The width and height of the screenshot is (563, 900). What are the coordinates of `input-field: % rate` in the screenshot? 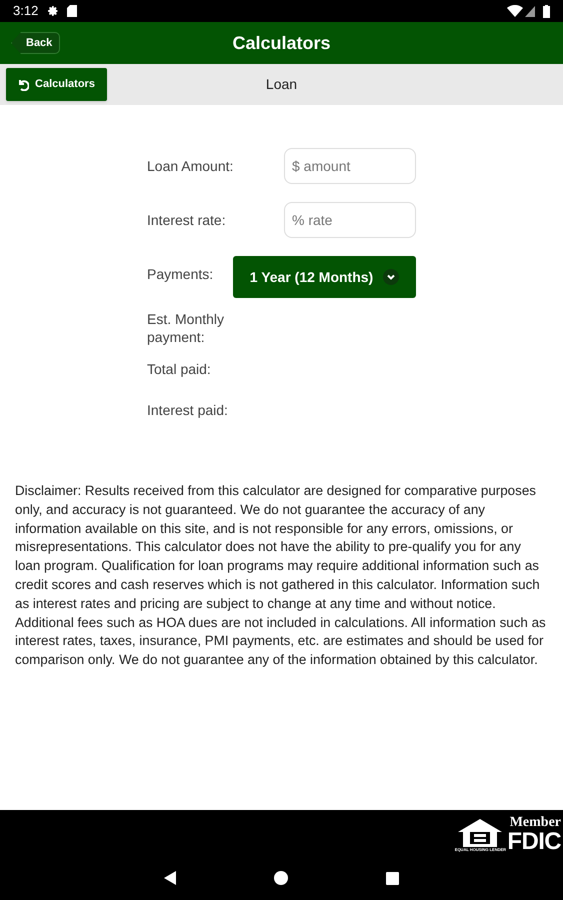 It's located at (350, 220).